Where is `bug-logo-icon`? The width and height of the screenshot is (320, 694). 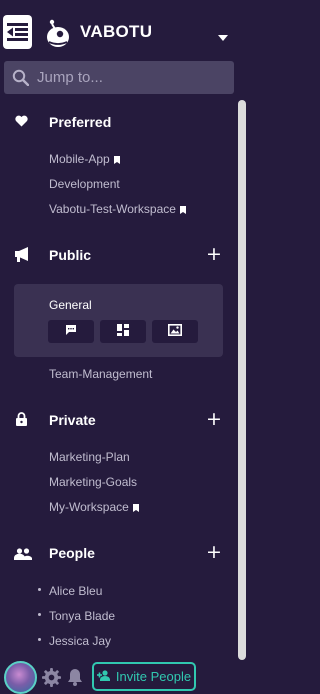
bug-logo-icon is located at coordinates (57, 33).